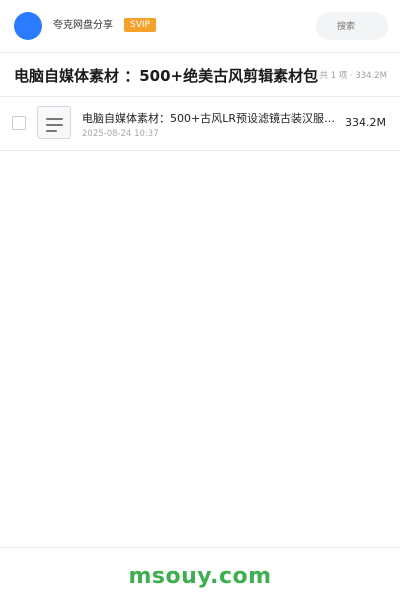  What do you see at coordinates (54, 122) in the screenshot?
I see `document-icon` at bounding box center [54, 122].